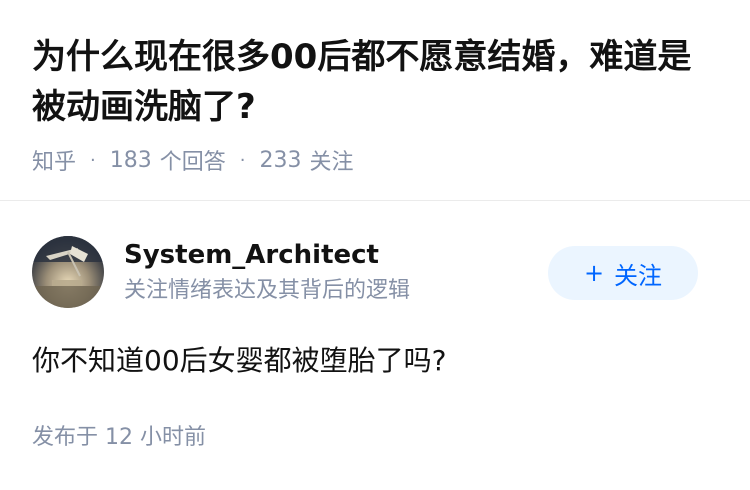 The image size is (750, 490). I want to click on follow-button-label: 关注, so click(638, 275).